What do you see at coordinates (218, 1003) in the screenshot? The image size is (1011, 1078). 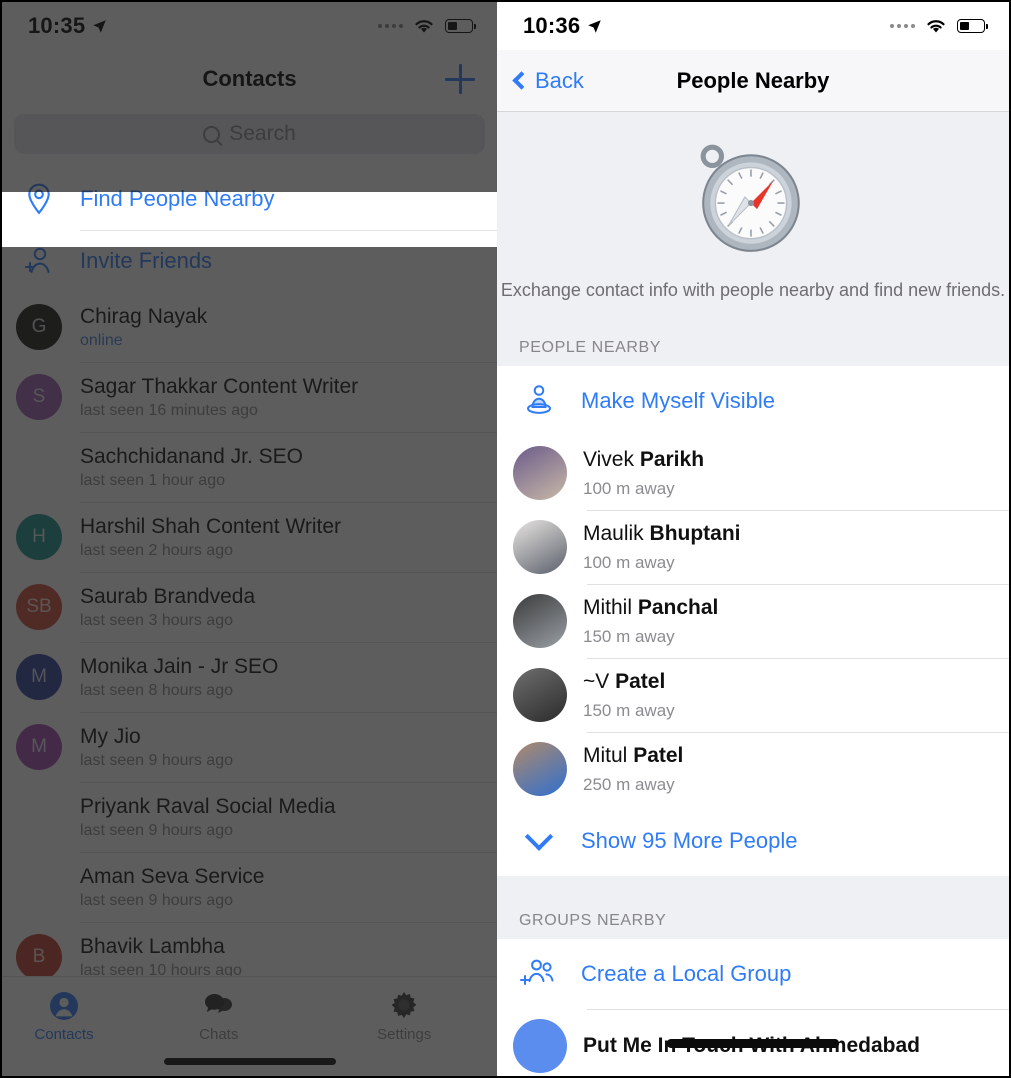 I see `chat-bubbles-icon` at bounding box center [218, 1003].